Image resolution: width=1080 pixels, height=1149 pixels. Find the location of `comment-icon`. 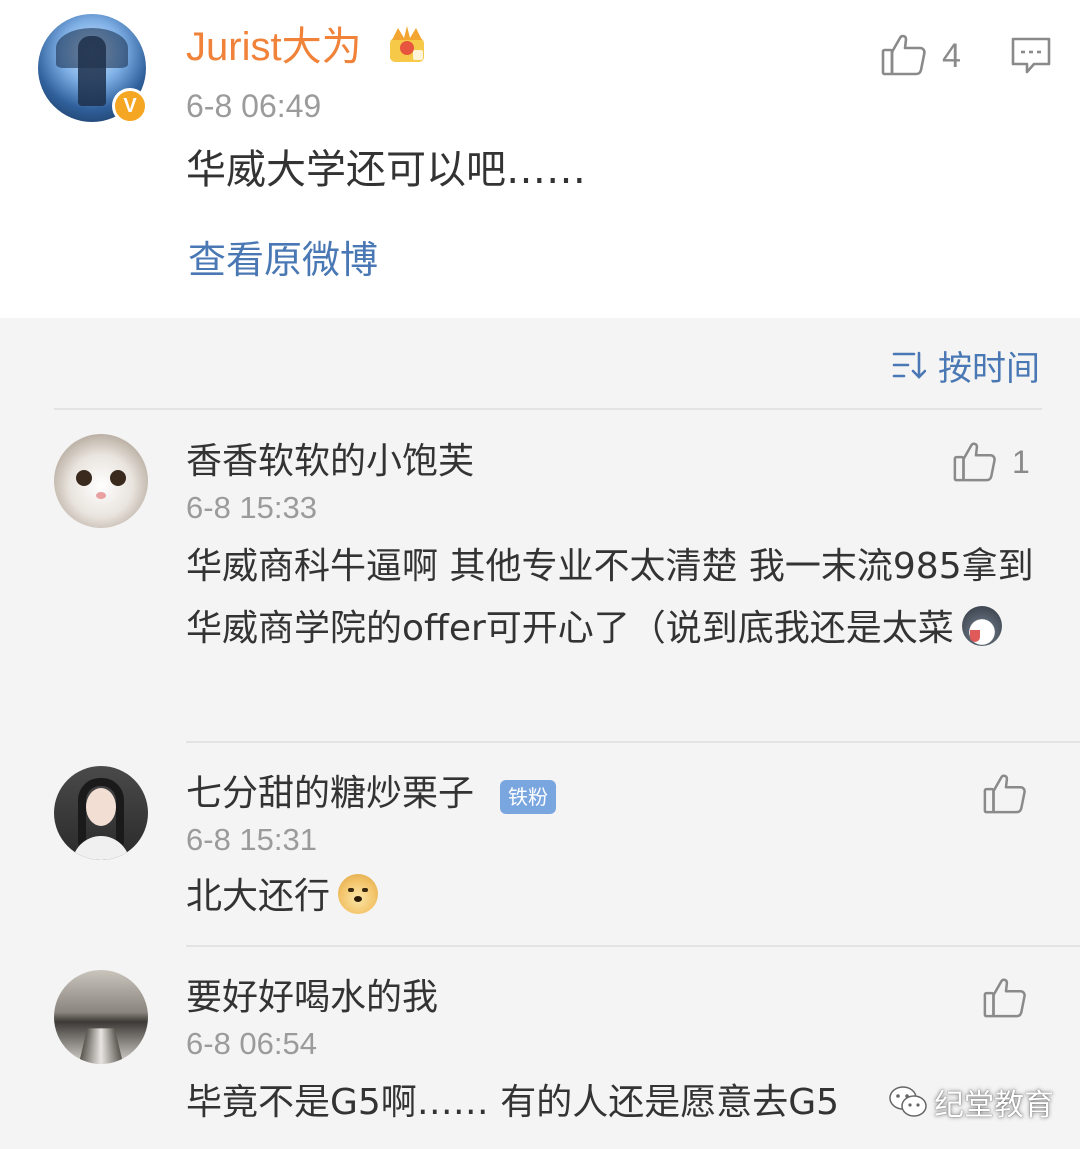

comment-icon is located at coordinates (1031, 56).